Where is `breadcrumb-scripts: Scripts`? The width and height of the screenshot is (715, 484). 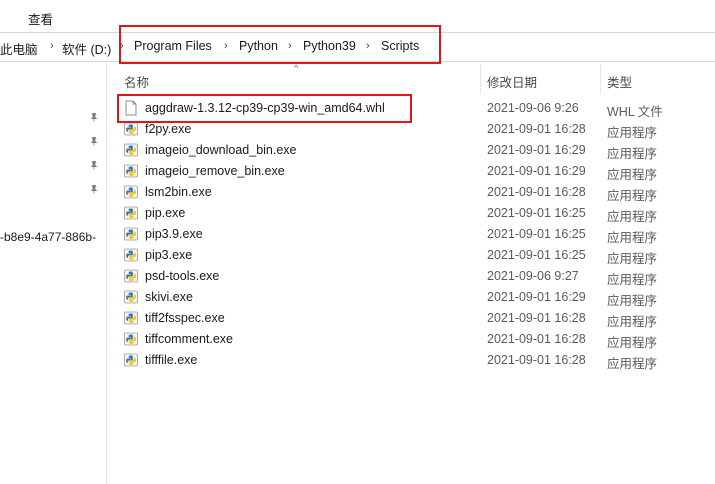 breadcrumb-scripts: Scripts is located at coordinates (400, 46).